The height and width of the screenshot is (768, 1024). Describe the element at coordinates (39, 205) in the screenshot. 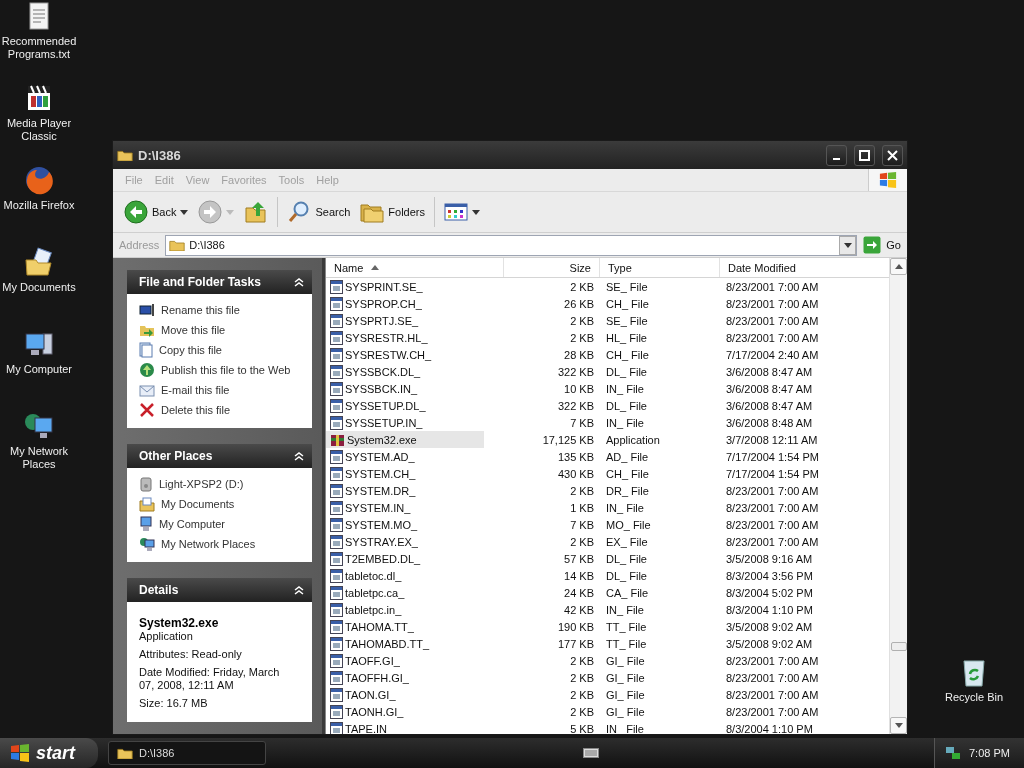

I see `desktop-icon-label: Mozilla Firefox` at that location.